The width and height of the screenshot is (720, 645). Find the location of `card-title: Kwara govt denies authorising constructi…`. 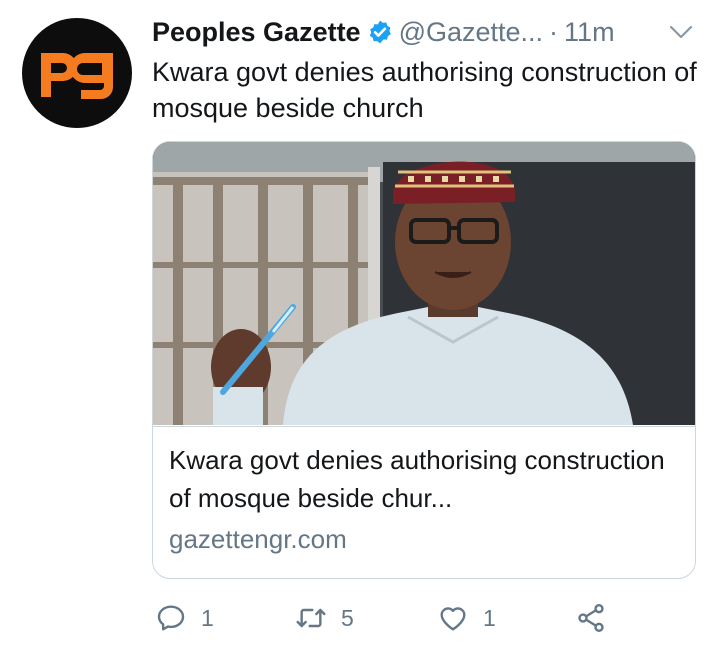

card-title: Kwara govt denies authorising constructi… is located at coordinates (426, 479).